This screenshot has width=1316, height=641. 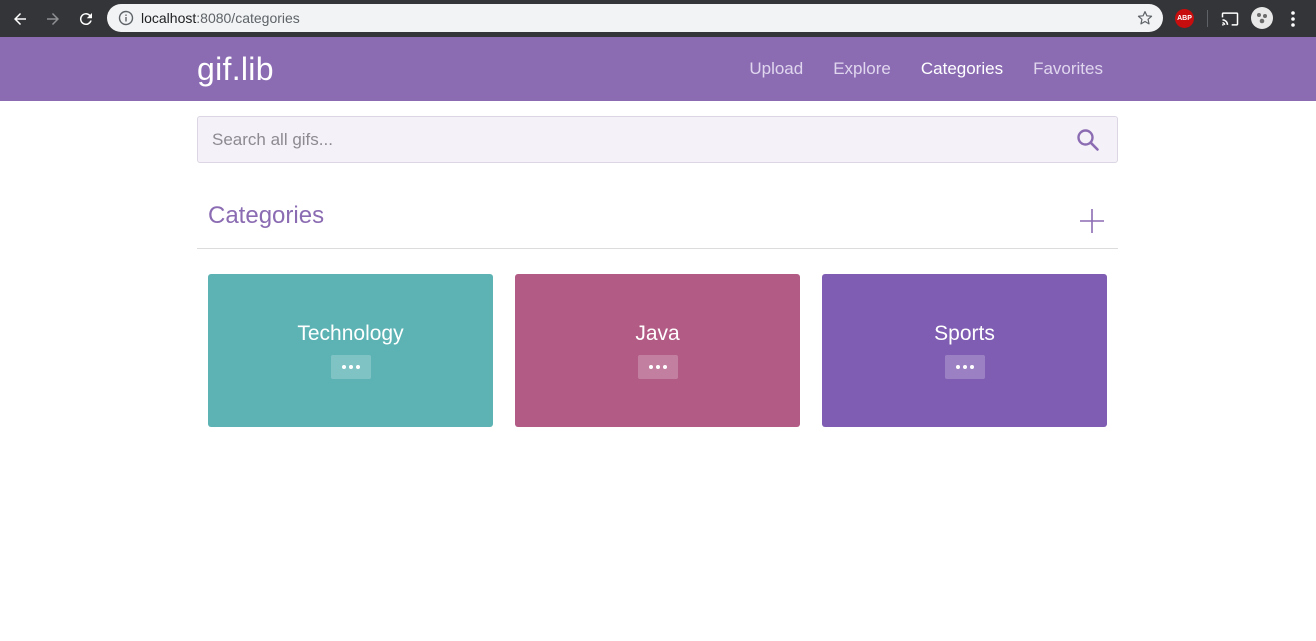 What do you see at coordinates (20, 19) in the screenshot?
I see `back-icon` at bounding box center [20, 19].